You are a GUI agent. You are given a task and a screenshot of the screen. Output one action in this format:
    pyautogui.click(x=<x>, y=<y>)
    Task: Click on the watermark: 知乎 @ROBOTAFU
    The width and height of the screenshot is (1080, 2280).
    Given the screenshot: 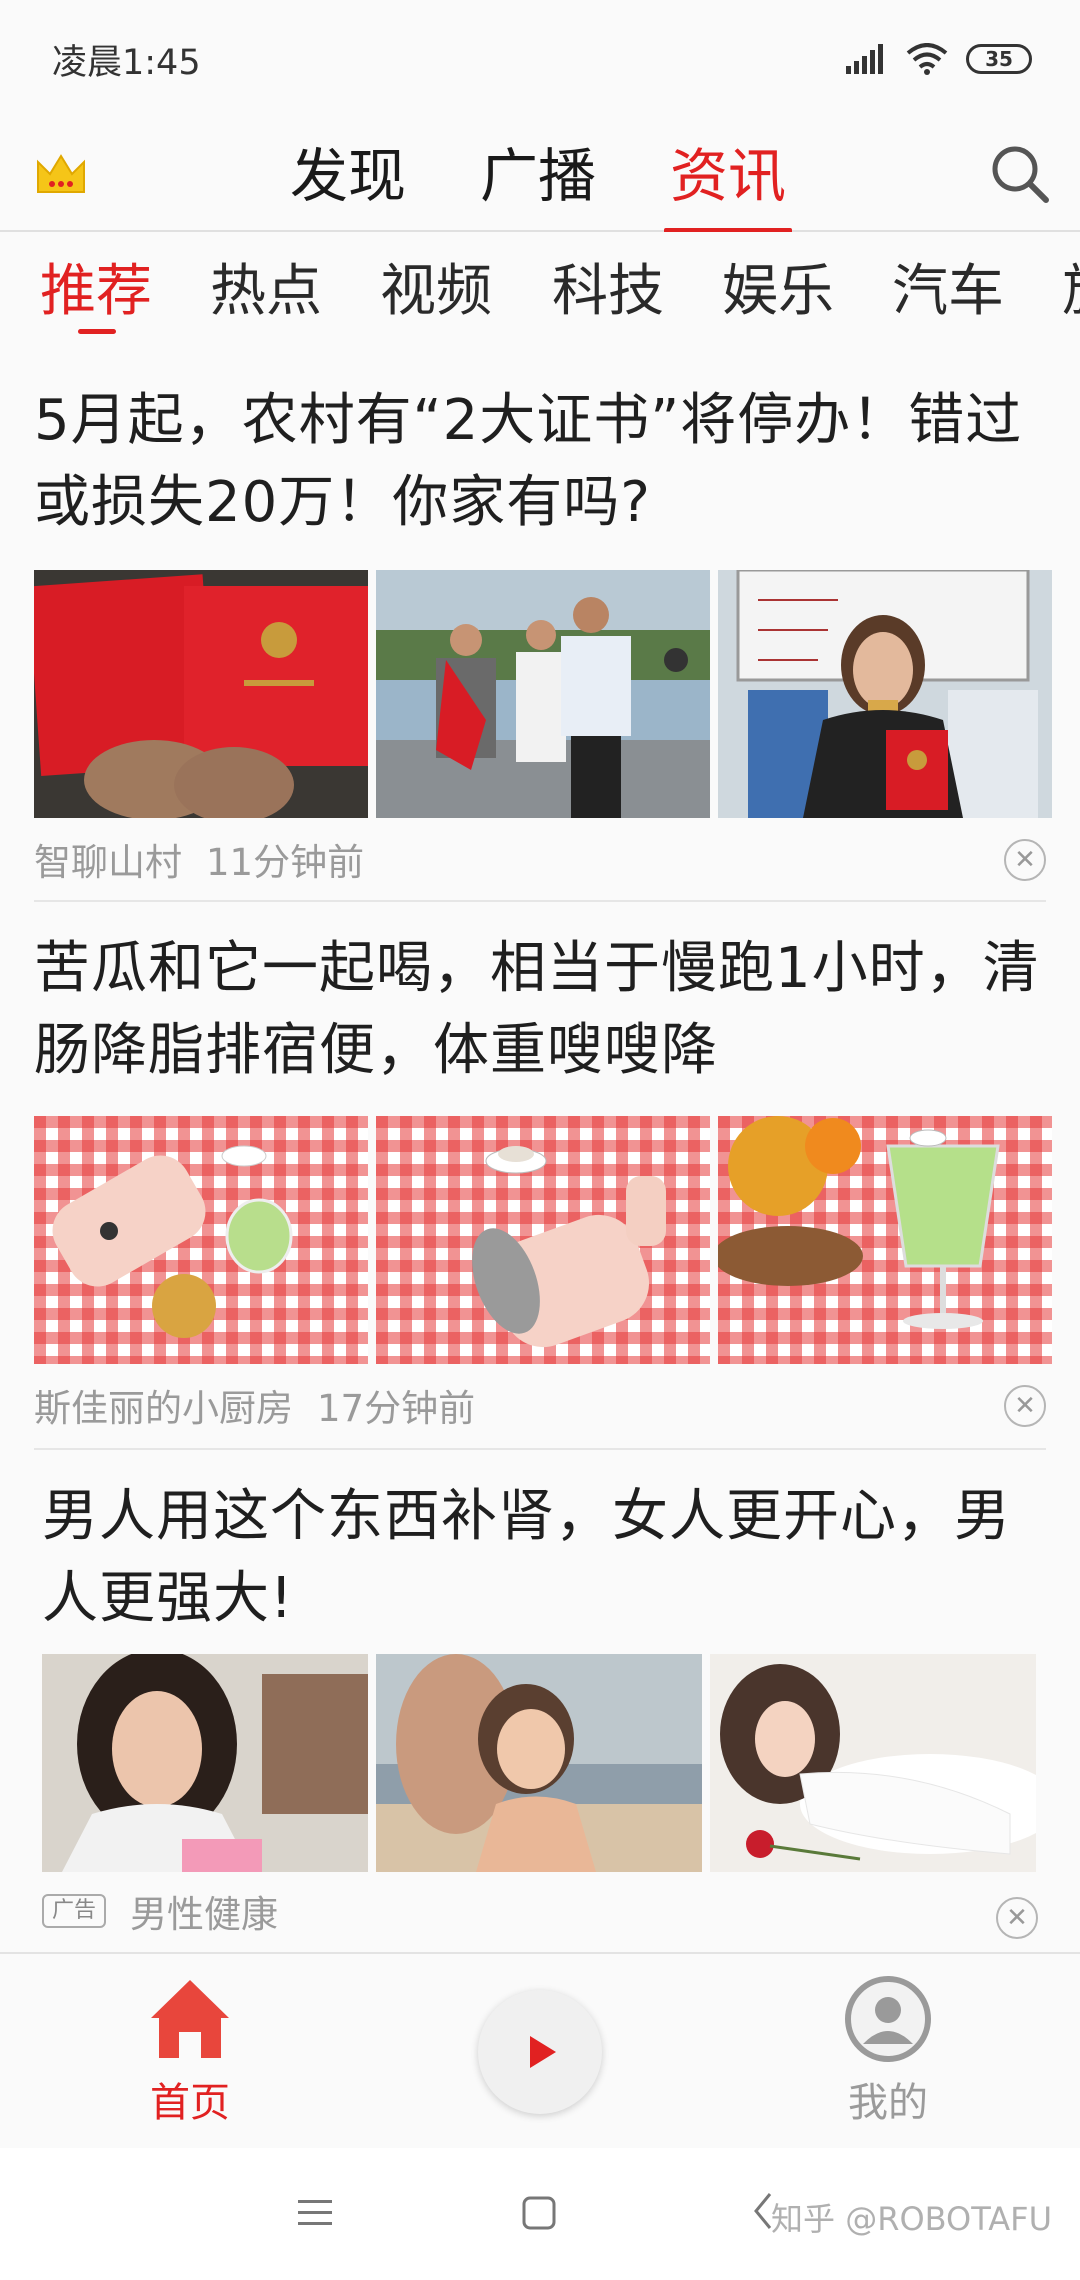 What is the action you would take?
    pyautogui.click(x=911, y=2219)
    